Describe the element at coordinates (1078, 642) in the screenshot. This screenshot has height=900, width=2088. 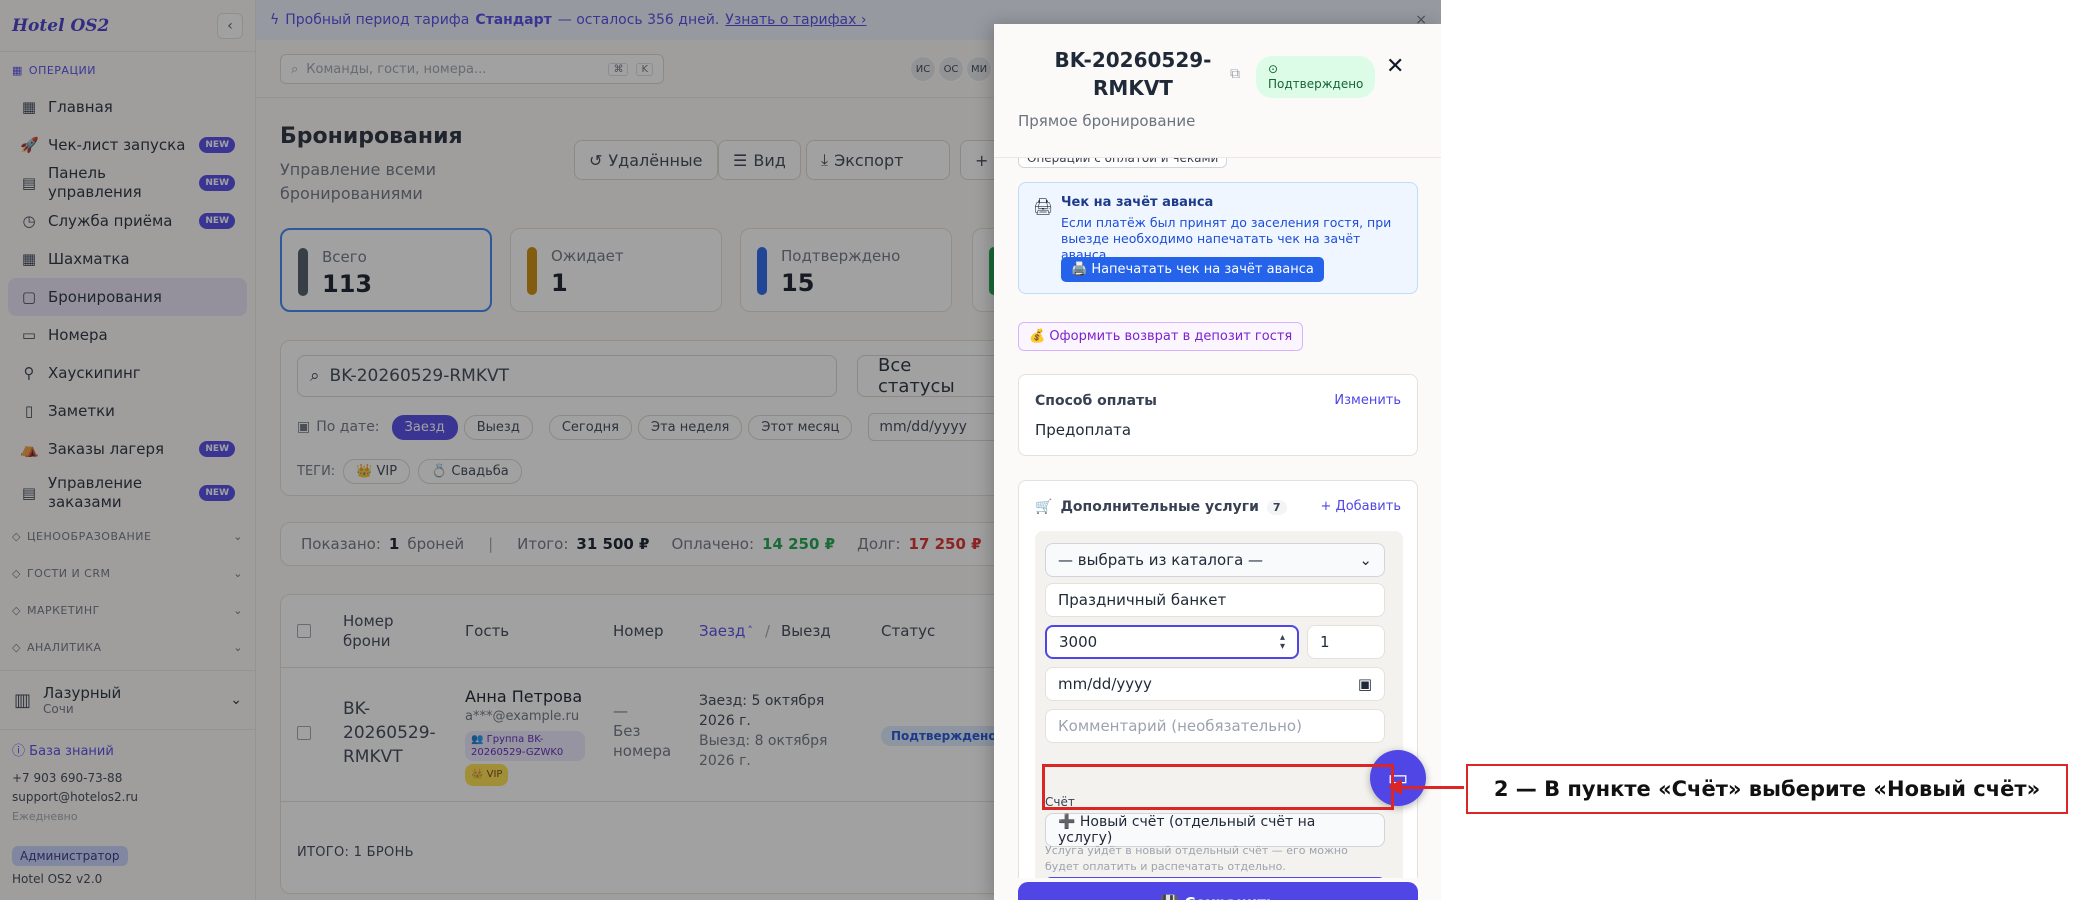
I see `price-value: 3000` at that location.